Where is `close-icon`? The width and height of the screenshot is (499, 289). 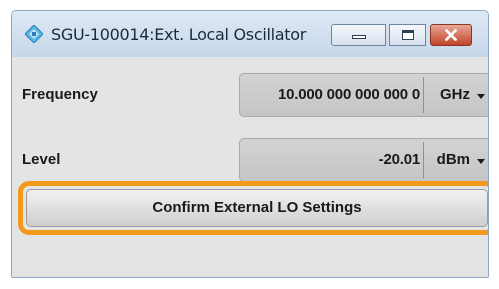
close-icon is located at coordinates (451, 35).